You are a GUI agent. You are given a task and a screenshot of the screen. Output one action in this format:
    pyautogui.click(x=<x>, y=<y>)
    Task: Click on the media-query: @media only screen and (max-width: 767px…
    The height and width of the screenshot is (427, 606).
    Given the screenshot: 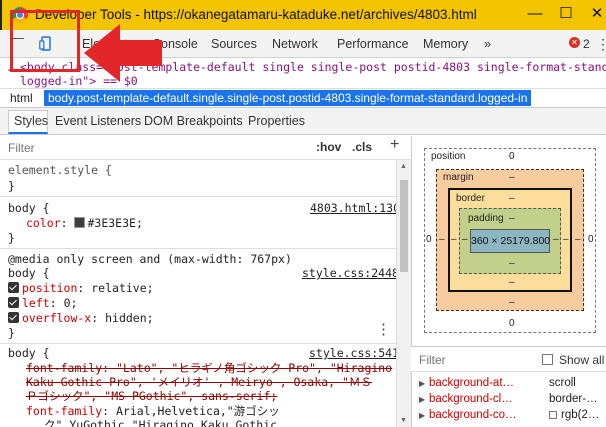 What is the action you would take?
    pyautogui.click(x=150, y=259)
    